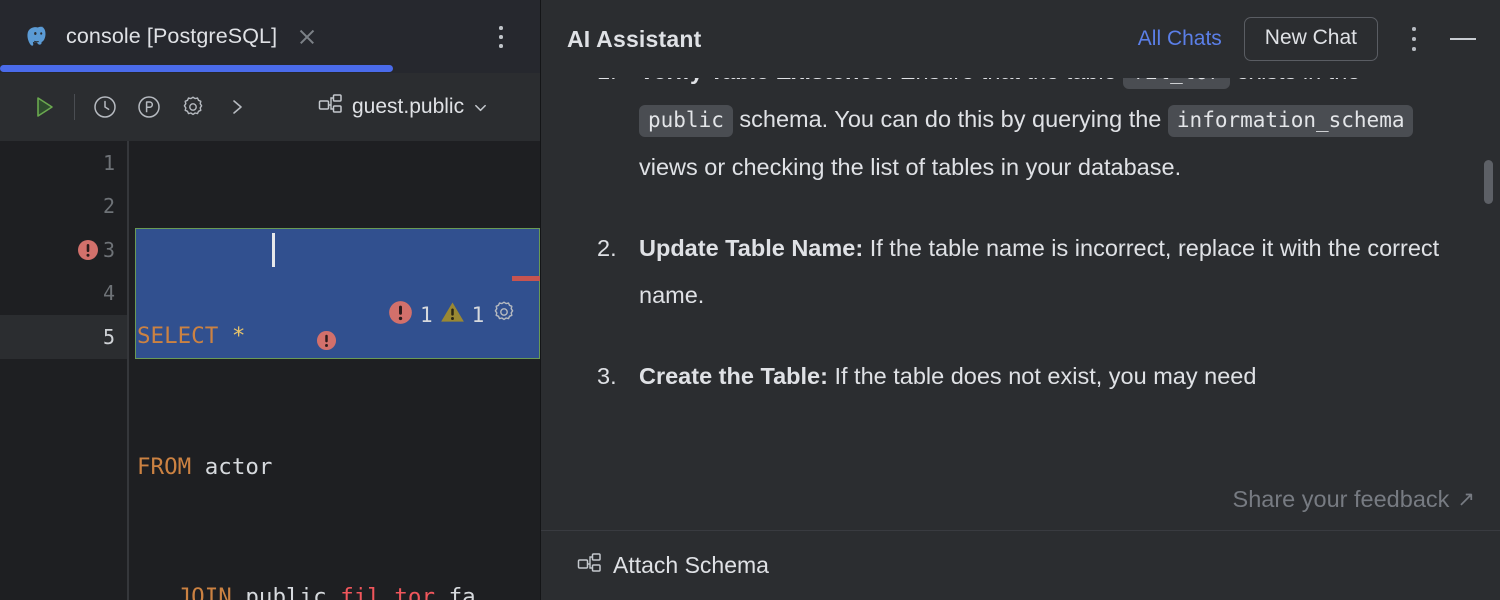 The width and height of the screenshot is (1500, 600). What do you see at coordinates (74, 107) in the screenshot?
I see `toolbar-divider` at bounding box center [74, 107].